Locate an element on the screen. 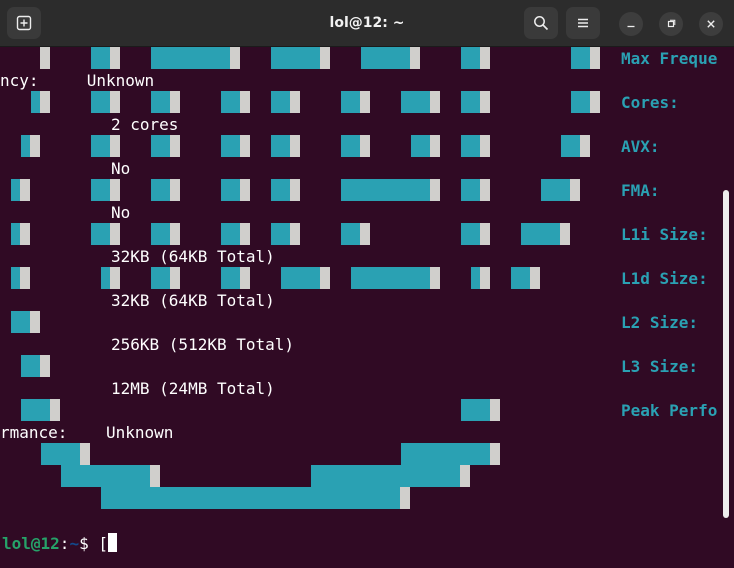 Image resolution: width=734 pixels, height=568 pixels. close-button is located at coordinates (711, 24).